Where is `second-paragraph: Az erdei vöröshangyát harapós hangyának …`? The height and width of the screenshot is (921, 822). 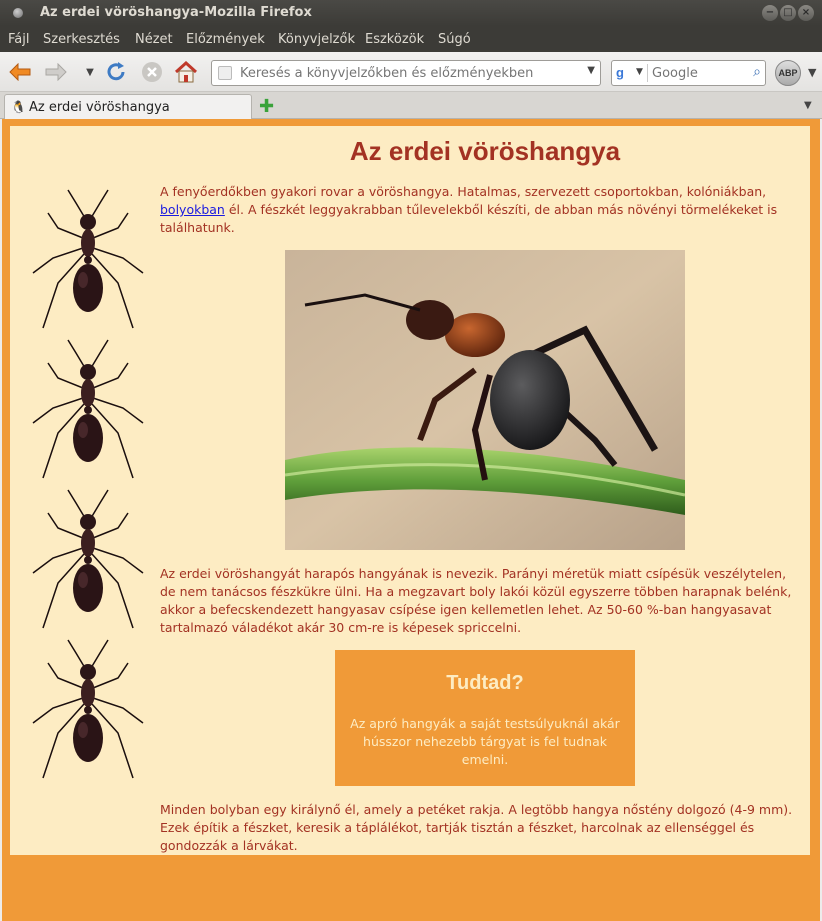 second-paragraph: Az erdei vöröshangyát harapós hangyának … is located at coordinates (476, 600).